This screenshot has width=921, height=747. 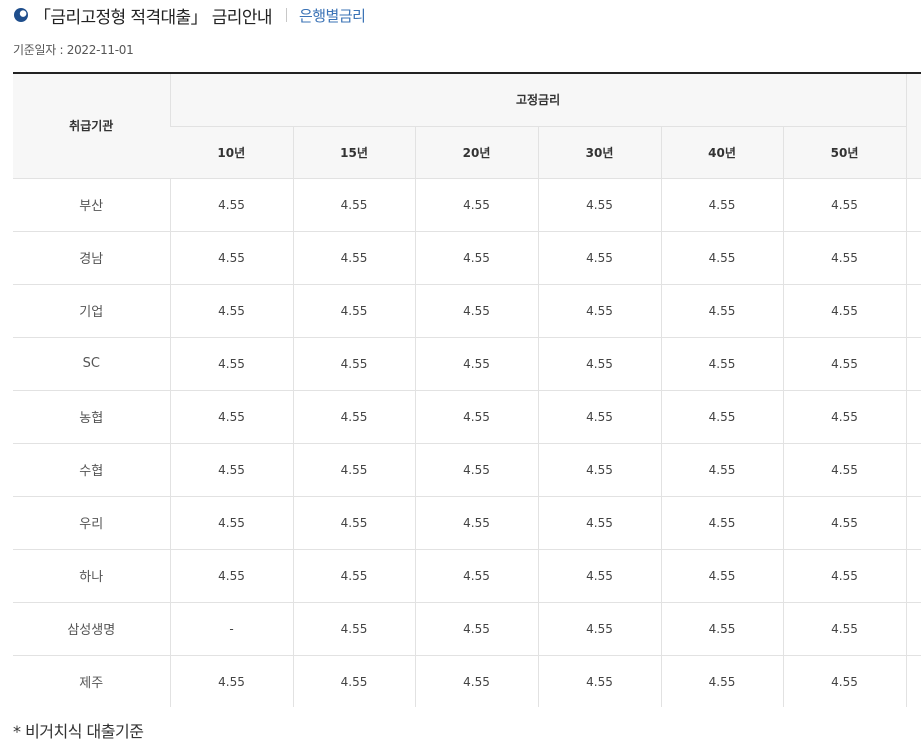 I want to click on table-row: 기업 4.55 4.55 4.55 4.55 4.55 4.55, so click(x=467, y=311).